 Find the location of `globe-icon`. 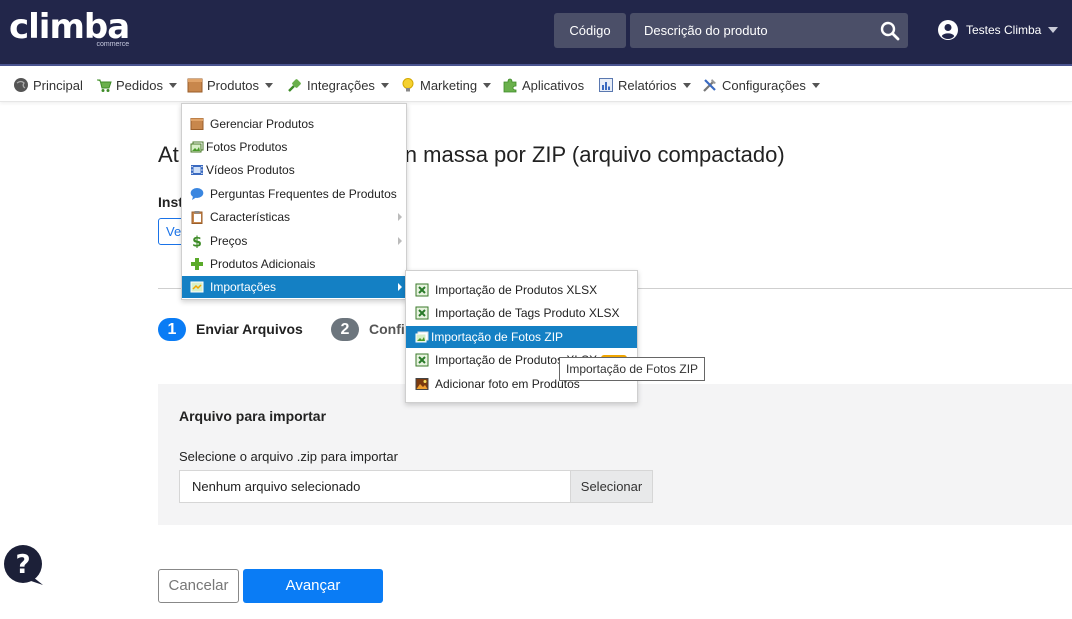

globe-icon is located at coordinates (21, 85).